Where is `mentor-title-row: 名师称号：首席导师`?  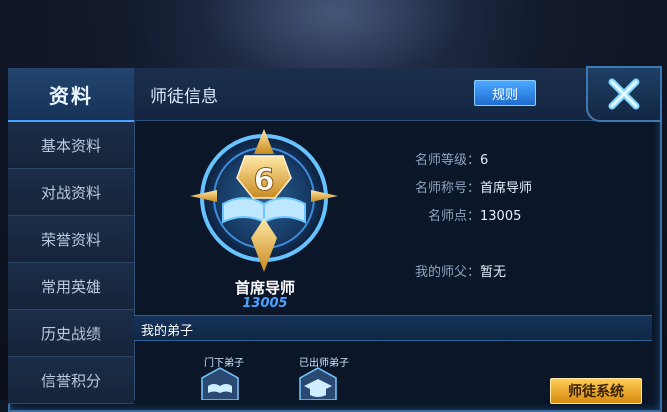
mentor-title-row: 名师称号：首席导师 is located at coordinates (473, 186).